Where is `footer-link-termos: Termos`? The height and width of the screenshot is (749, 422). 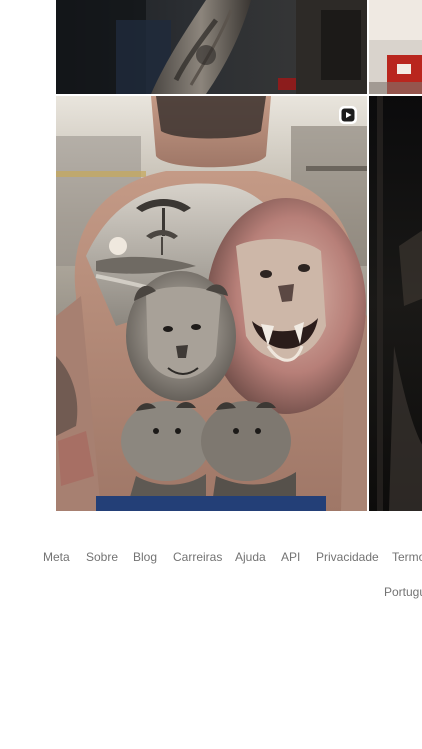
footer-link-termos: Termos is located at coordinates (407, 557).